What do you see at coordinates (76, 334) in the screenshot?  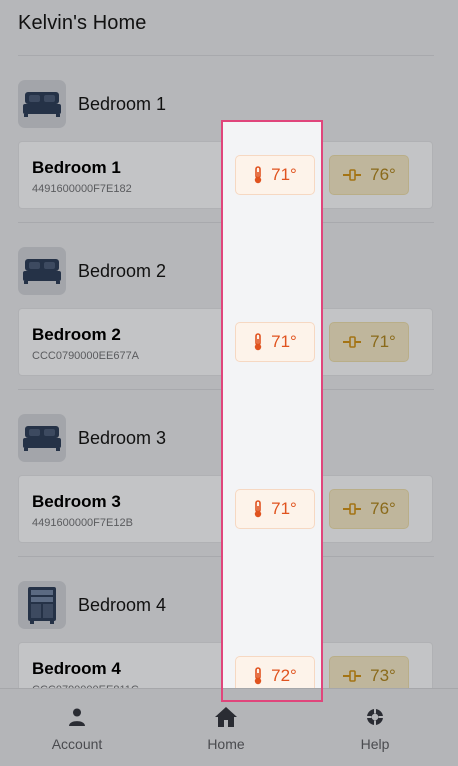 I see `device-name: Bedroom 2` at bounding box center [76, 334].